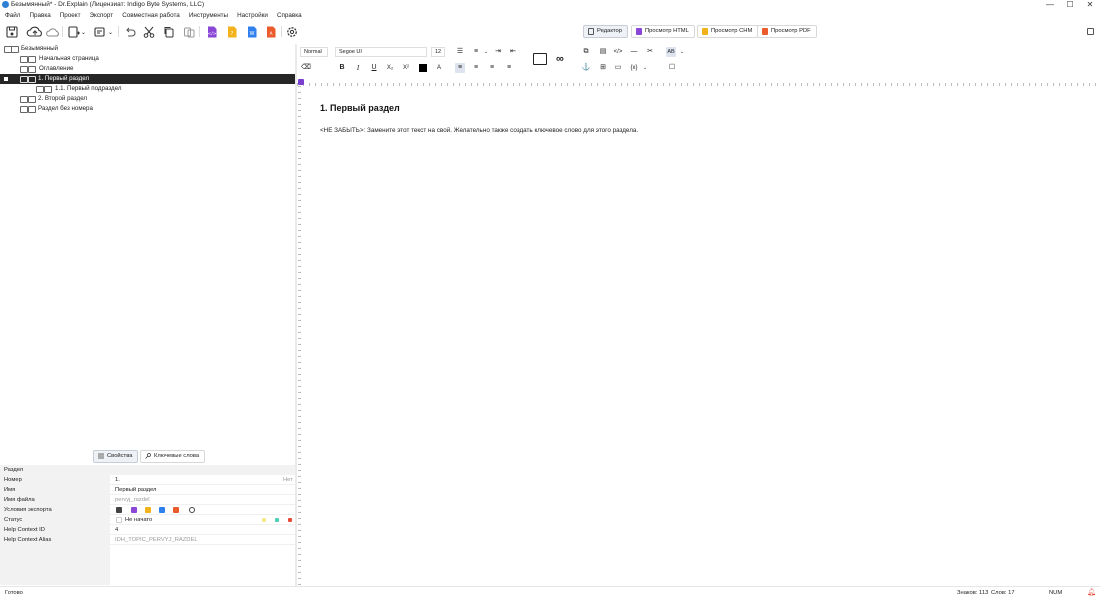 This screenshot has width=1100, height=598. What do you see at coordinates (360, 108) in the screenshot?
I see `document-heading: 1. Первый раздел` at bounding box center [360, 108].